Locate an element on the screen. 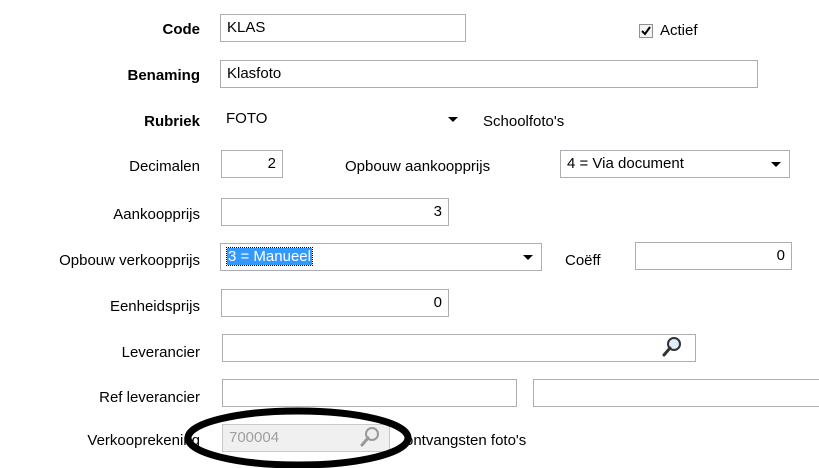 Image resolution: width=819 pixels, height=468 pixels. opbouw-aankoopprijs-value: 4 = Via document is located at coordinates (625, 163).